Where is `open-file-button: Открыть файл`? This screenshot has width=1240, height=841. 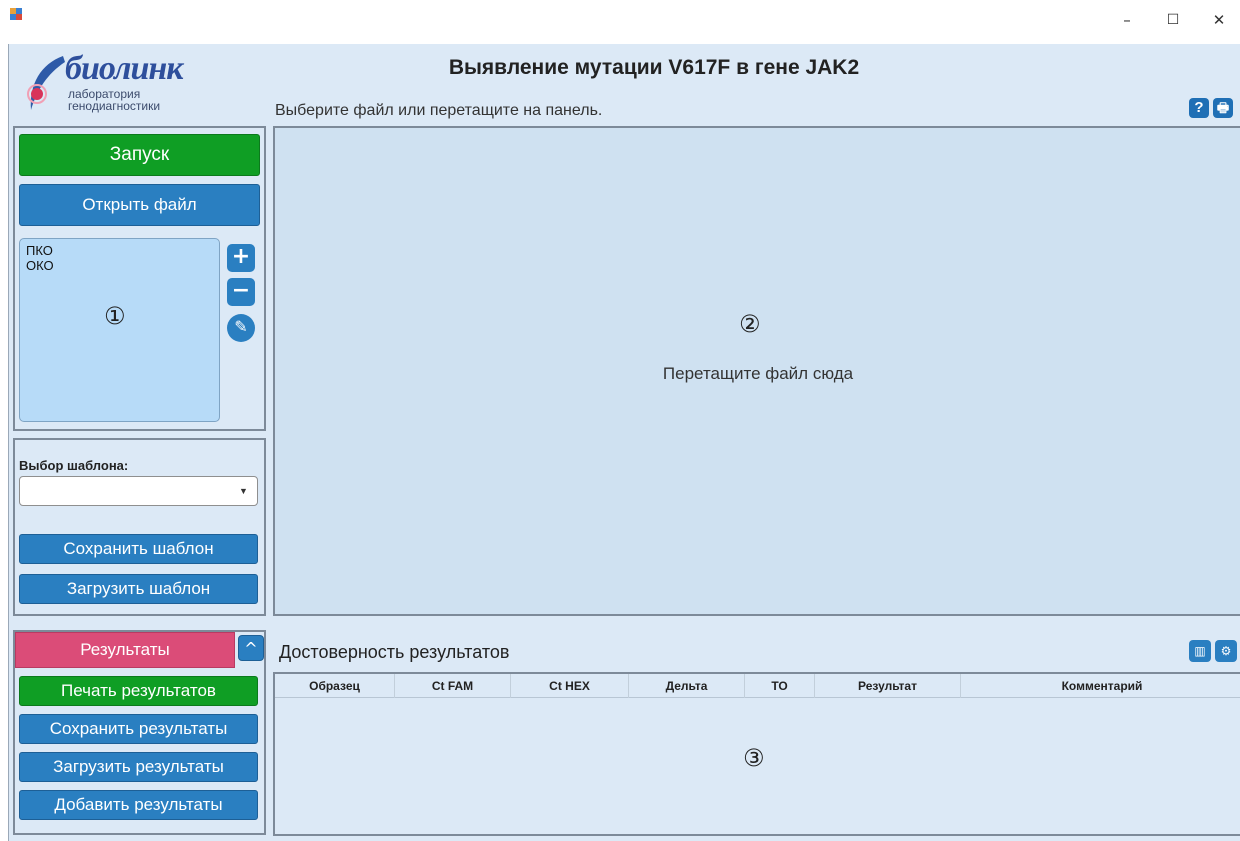
open-file-button: Открыть файл is located at coordinates (139, 205).